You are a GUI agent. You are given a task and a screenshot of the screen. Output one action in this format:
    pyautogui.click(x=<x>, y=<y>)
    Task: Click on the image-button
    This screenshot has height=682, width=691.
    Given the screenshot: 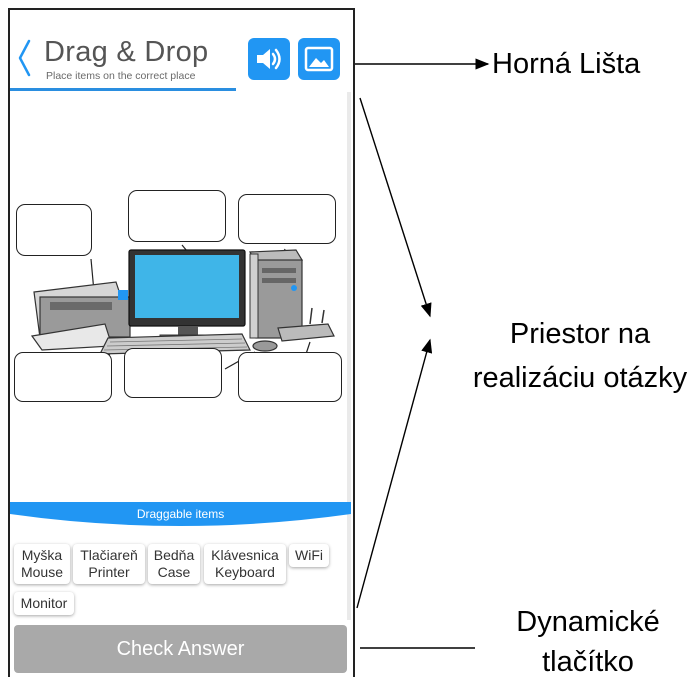 What is the action you would take?
    pyautogui.click(x=319, y=59)
    